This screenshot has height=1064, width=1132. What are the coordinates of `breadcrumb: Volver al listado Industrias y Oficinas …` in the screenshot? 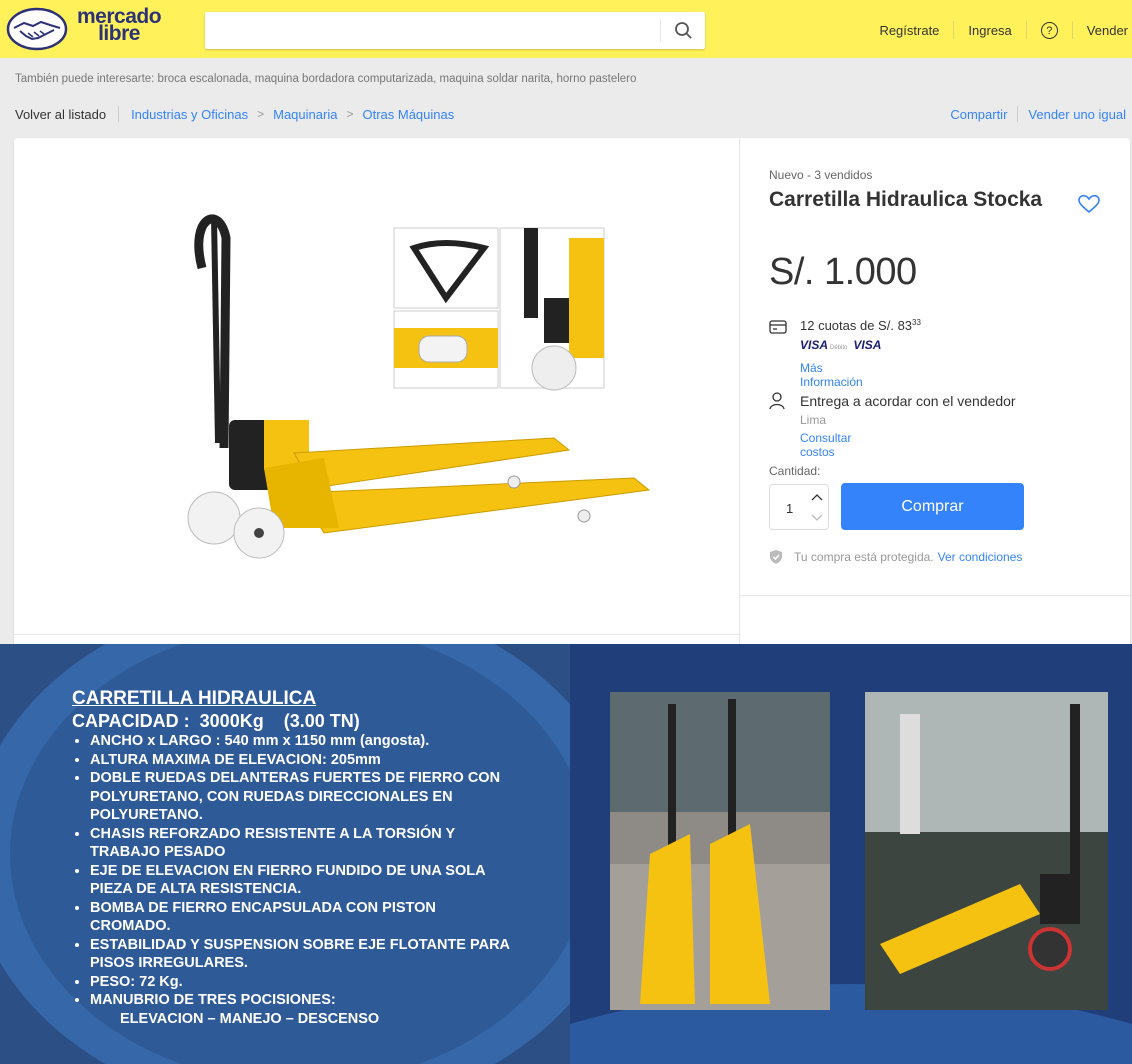 It's located at (234, 114).